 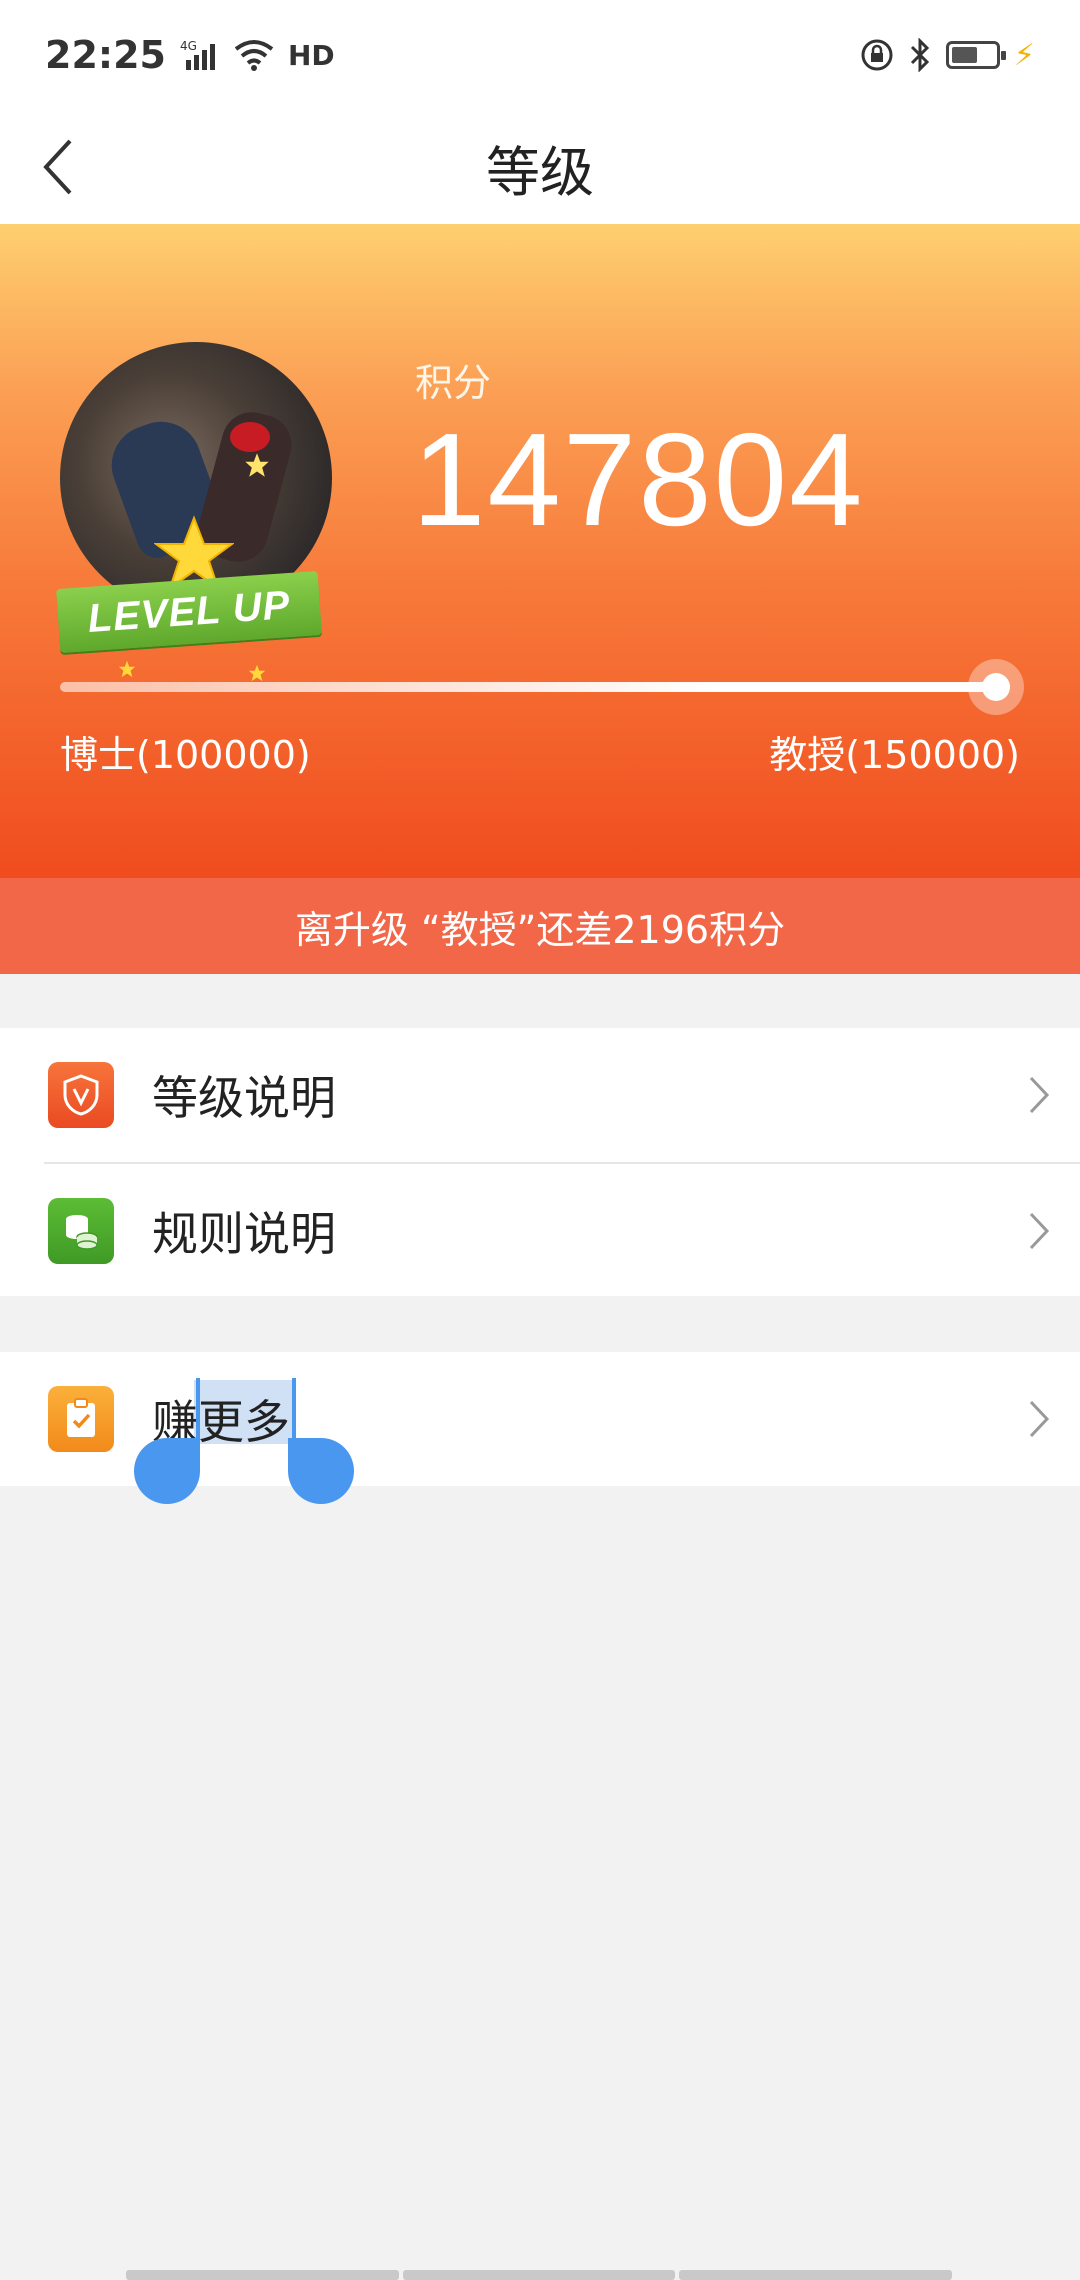 What do you see at coordinates (975, 55) in the screenshot?
I see `battery-icon` at bounding box center [975, 55].